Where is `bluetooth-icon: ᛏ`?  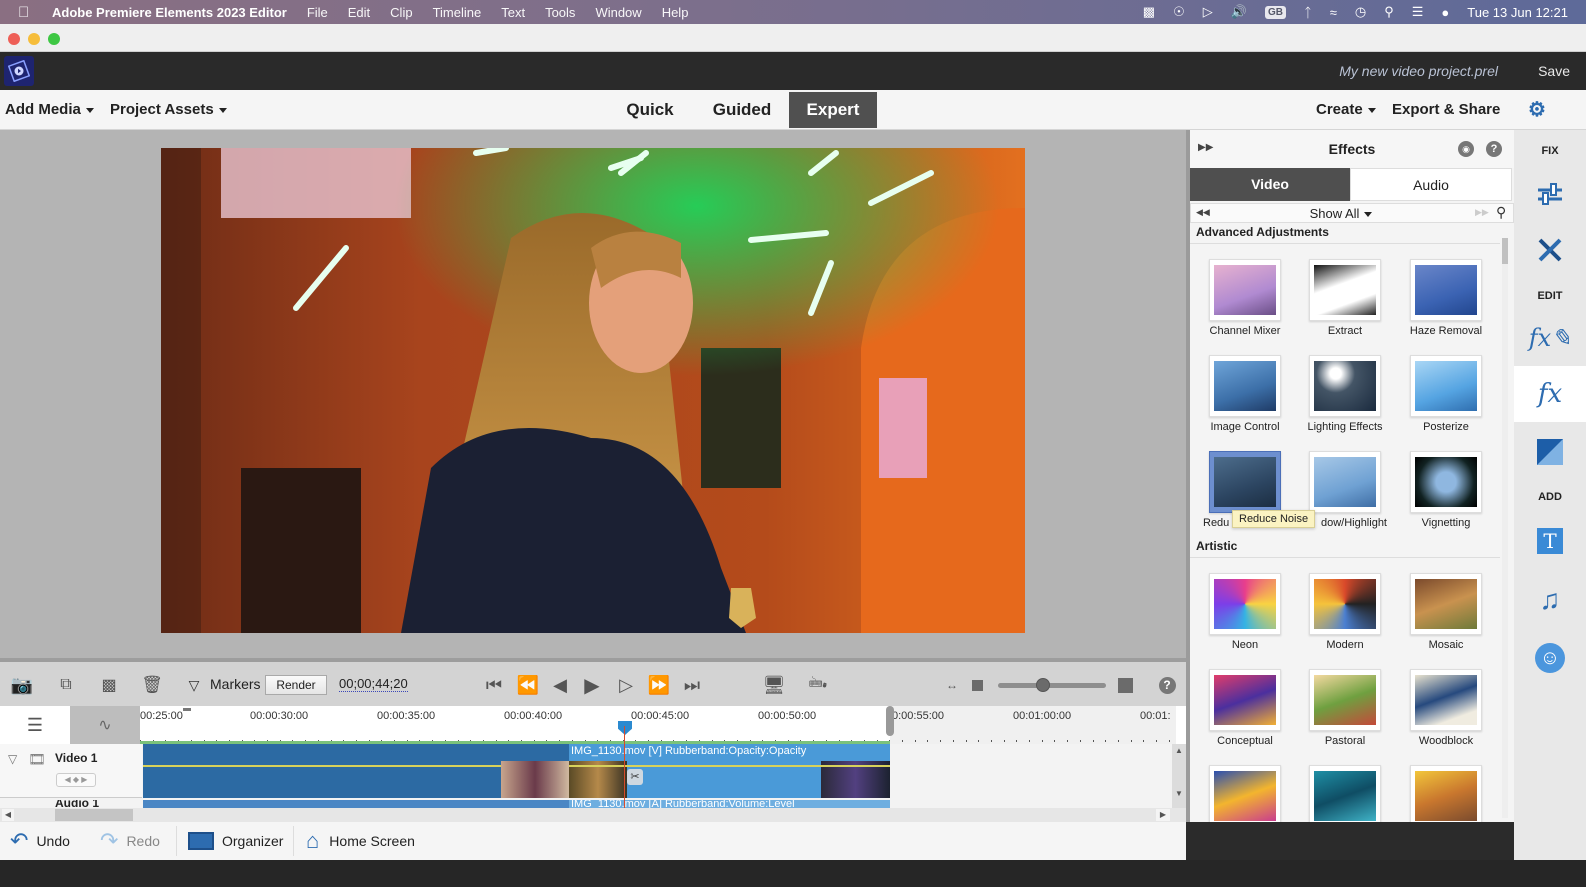 bluetooth-icon: ᛏ is located at coordinates (1308, 12).